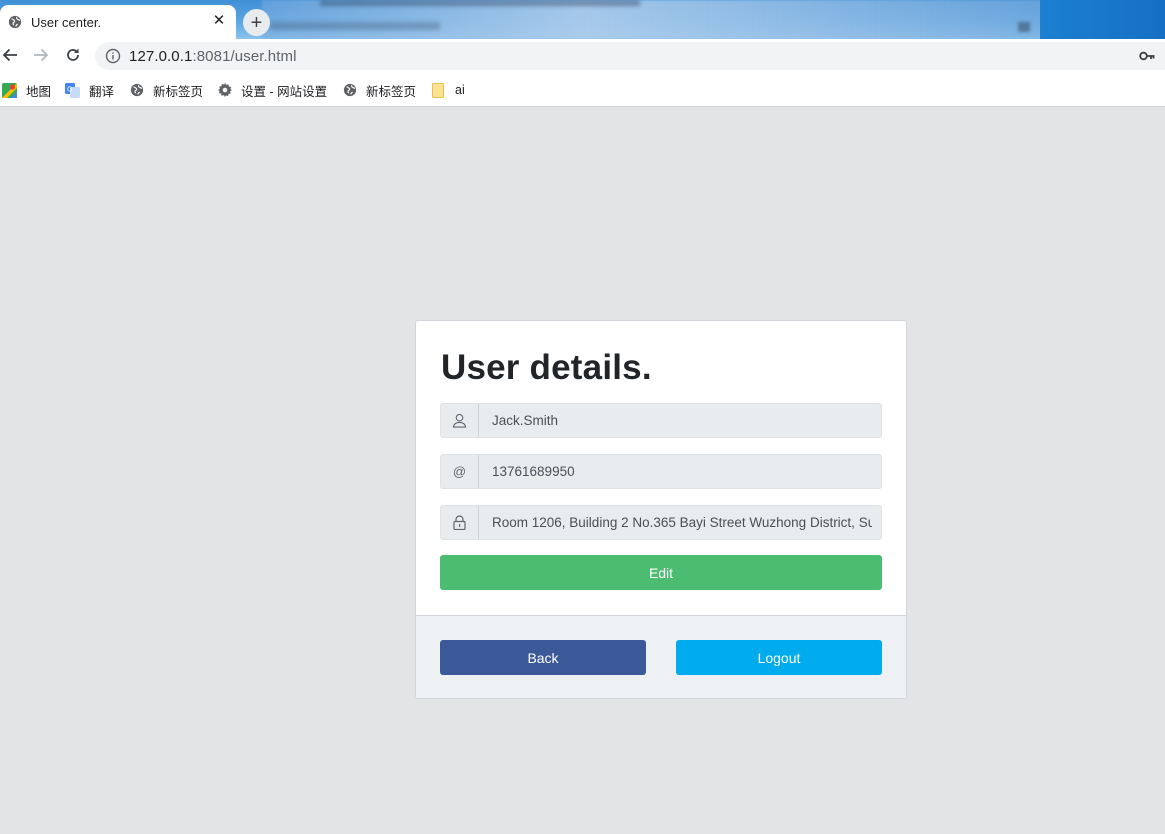 This screenshot has height=834, width=1165. What do you see at coordinates (582, 19) in the screenshot?
I see `tab-strip: User center. ✕ +` at bounding box center [582, 19].